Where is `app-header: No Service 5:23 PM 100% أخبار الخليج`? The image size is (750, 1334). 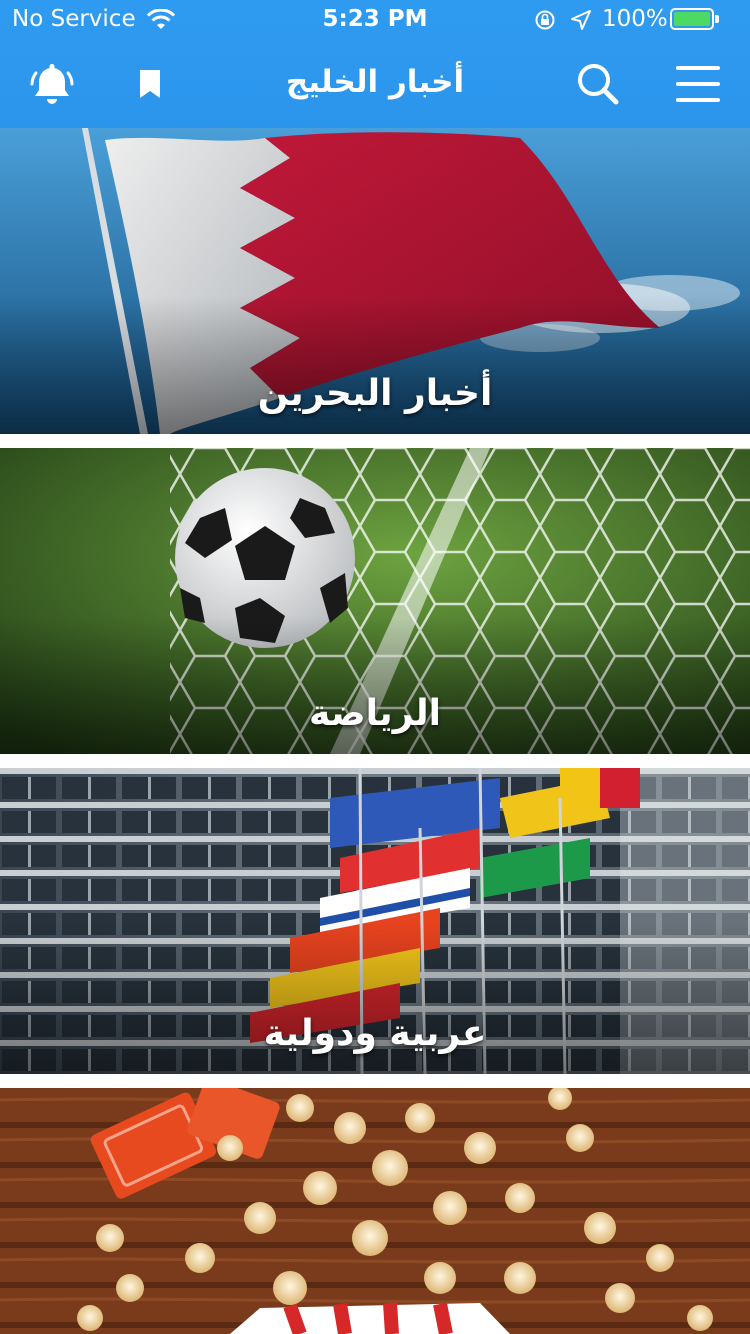
app-header: No Service 5:23 PM 100% أخبار الخليج is located at coordinates (375, 64).